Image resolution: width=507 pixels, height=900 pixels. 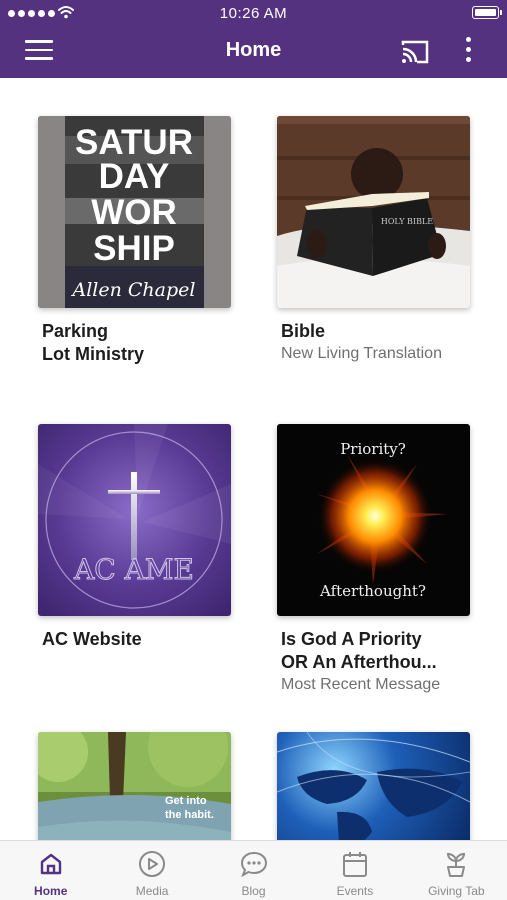 I want to click on card-title: Parking Lot Ministry, so click(x=93, y=342).